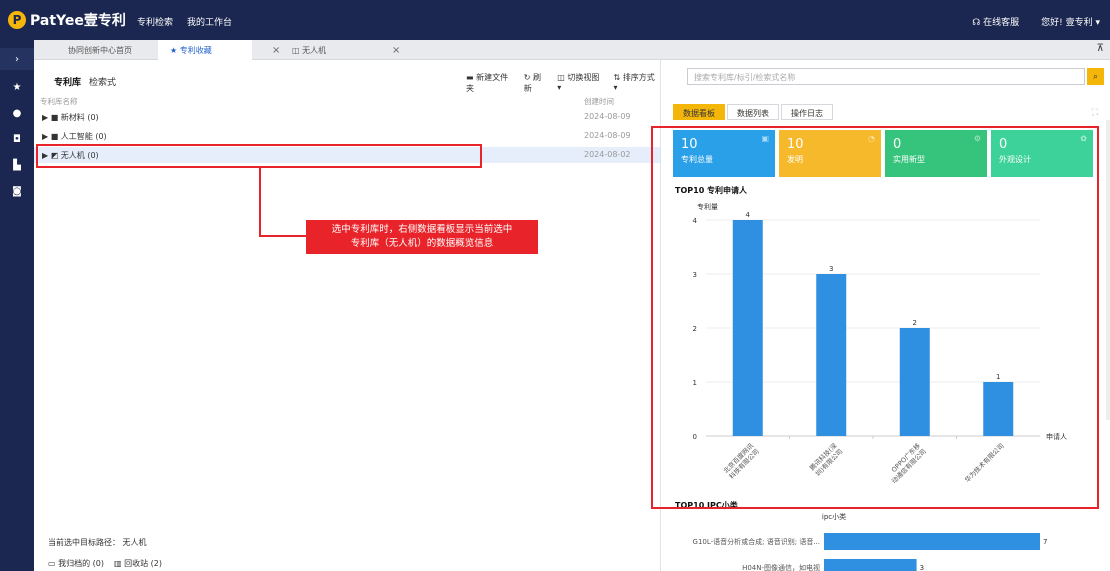 The image size is (1110, 571). What do you see at coordinates (17, 87) in the screenshot?
I see `star-icon: ★` at bounding box center [17, 87].